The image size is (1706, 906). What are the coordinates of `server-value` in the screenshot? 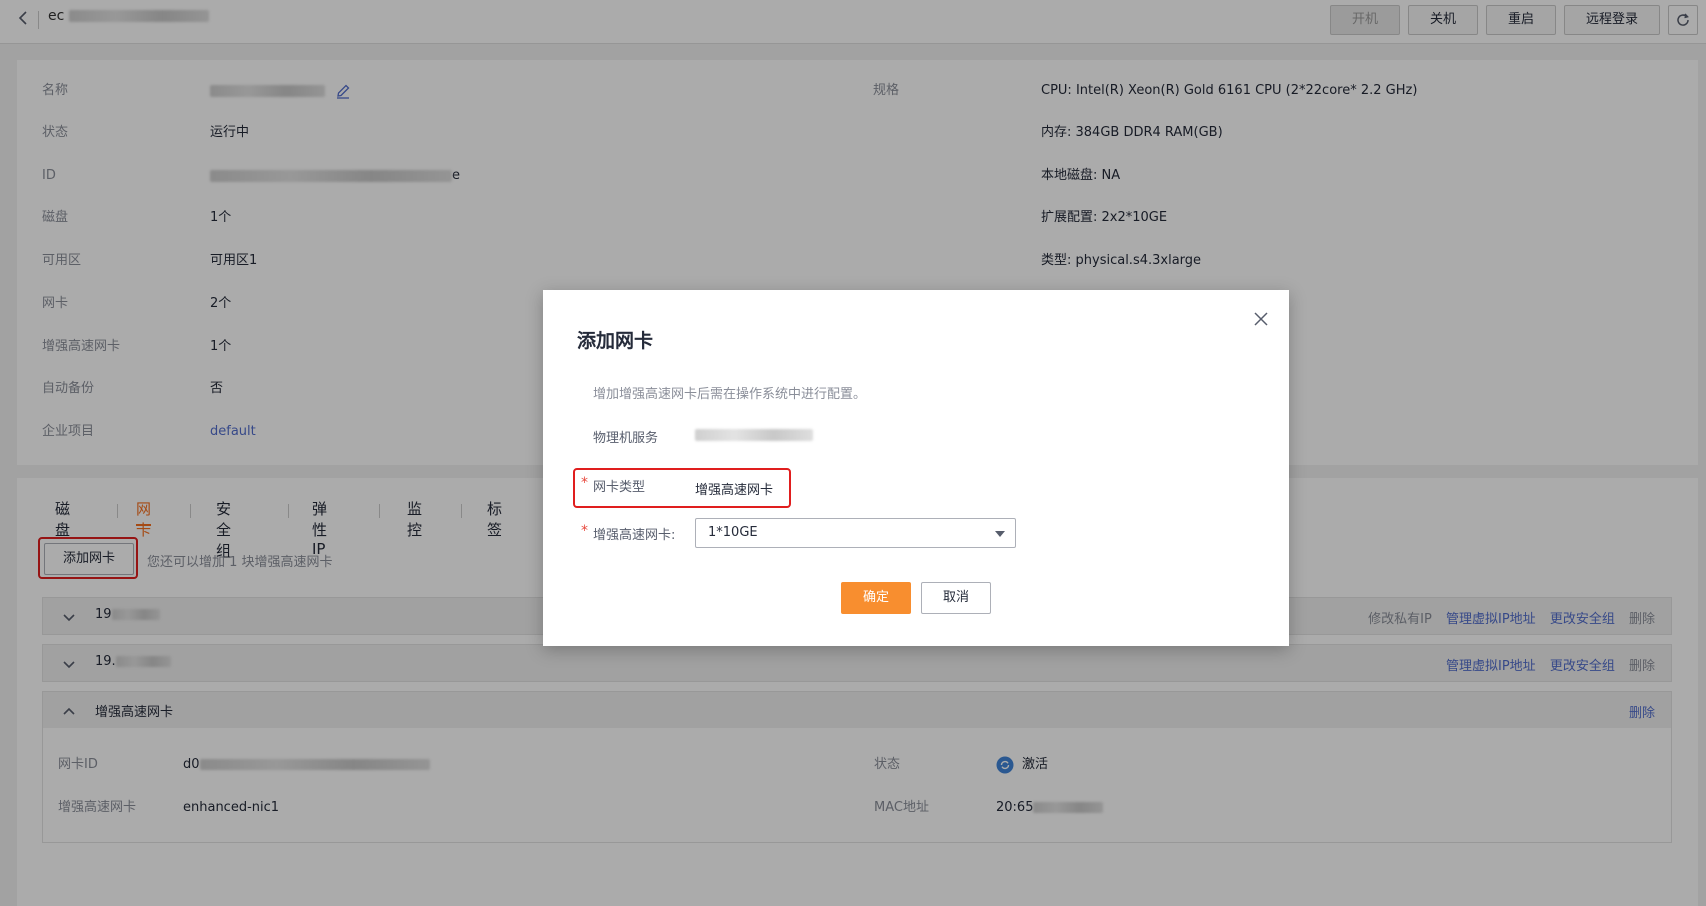 It's located at (754, 434).